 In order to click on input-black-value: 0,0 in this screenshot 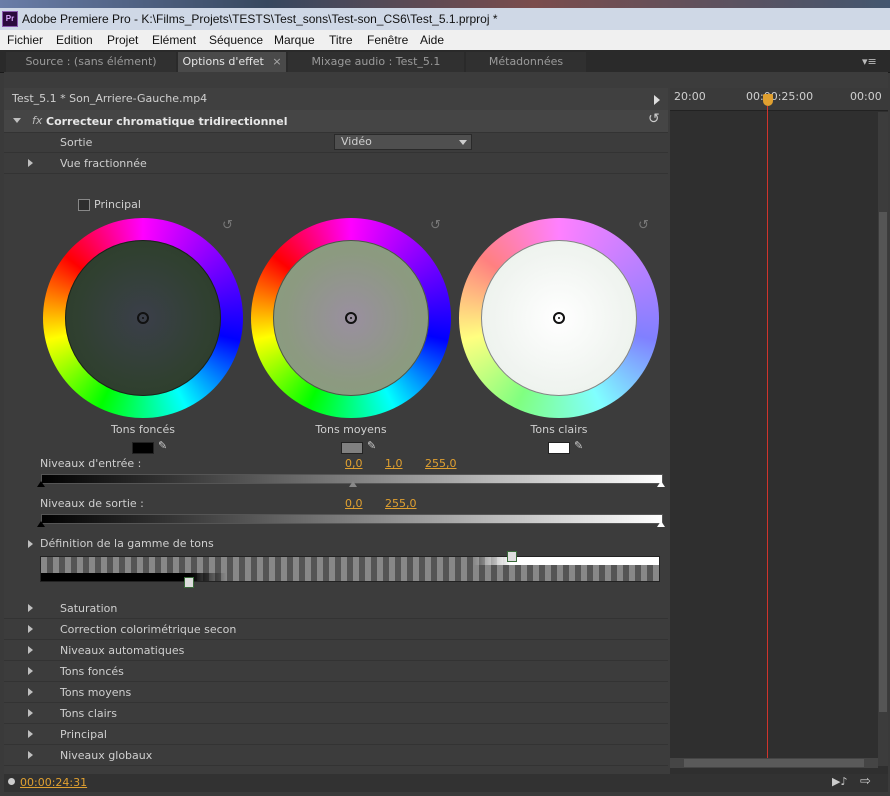, I will do `click(354, 463)`.